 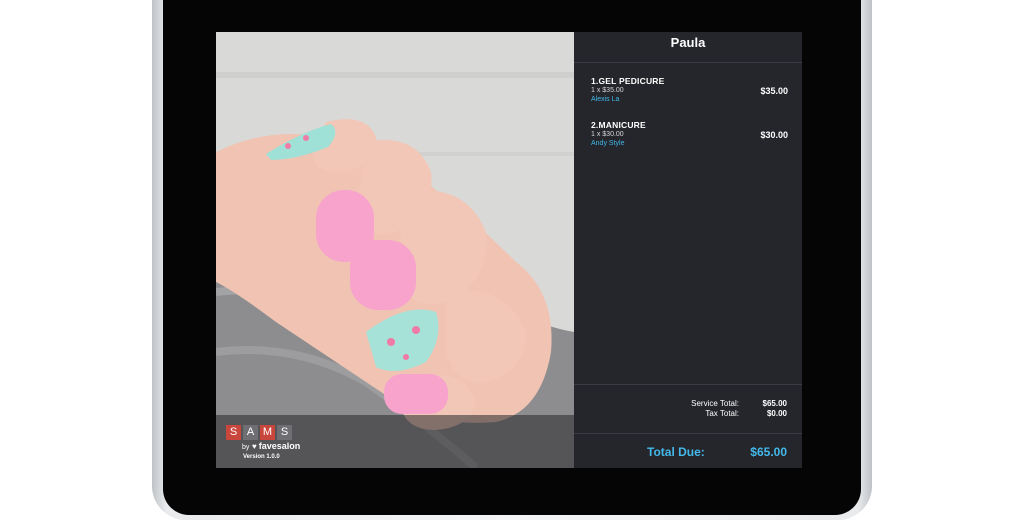 I want to click on total-due: Total Due: $65.00, so click(x=688, y=451).